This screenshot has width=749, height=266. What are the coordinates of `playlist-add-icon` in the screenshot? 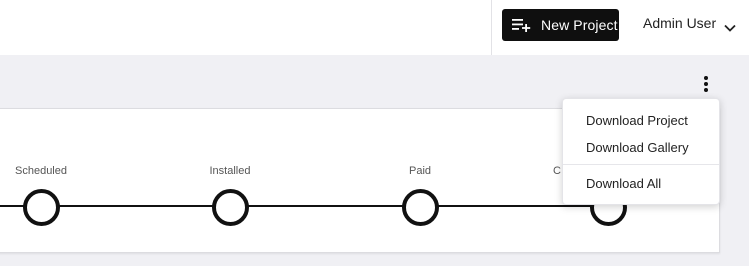 It's located at (521, 25).